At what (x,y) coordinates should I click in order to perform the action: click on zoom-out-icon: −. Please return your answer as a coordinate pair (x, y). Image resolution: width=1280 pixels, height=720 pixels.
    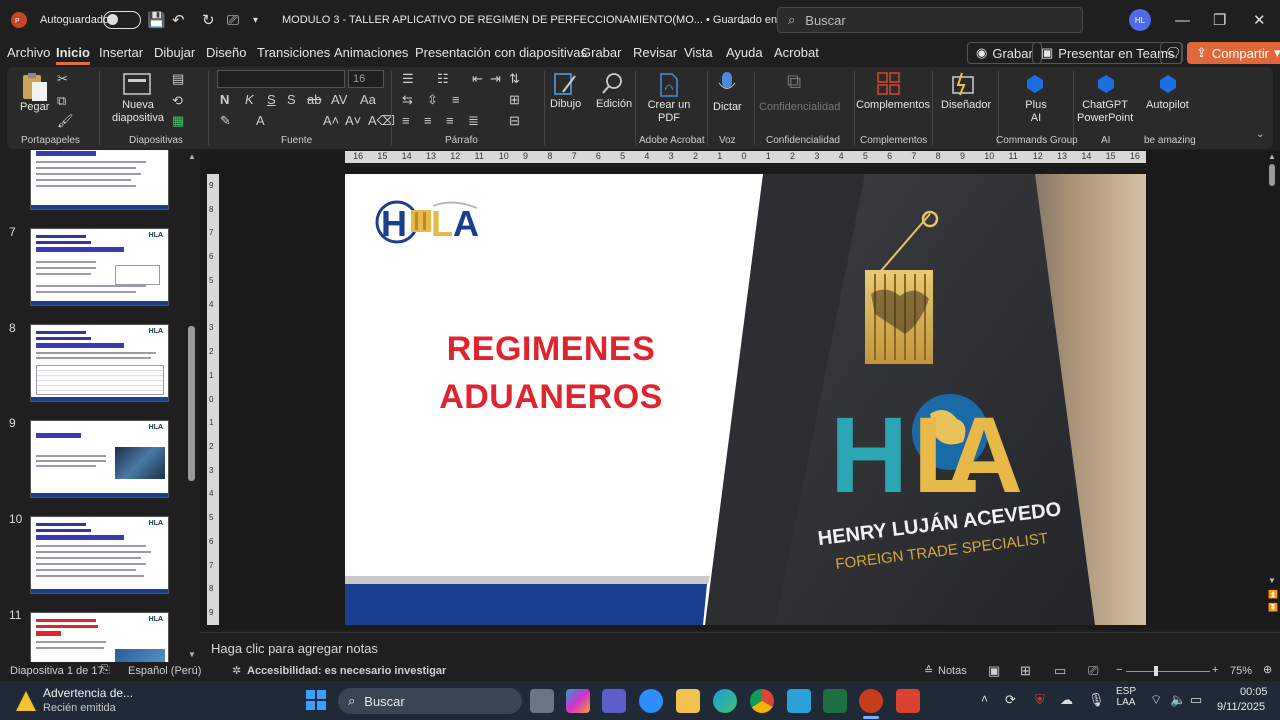
    Looking at the image, I should click on (1119, 670).